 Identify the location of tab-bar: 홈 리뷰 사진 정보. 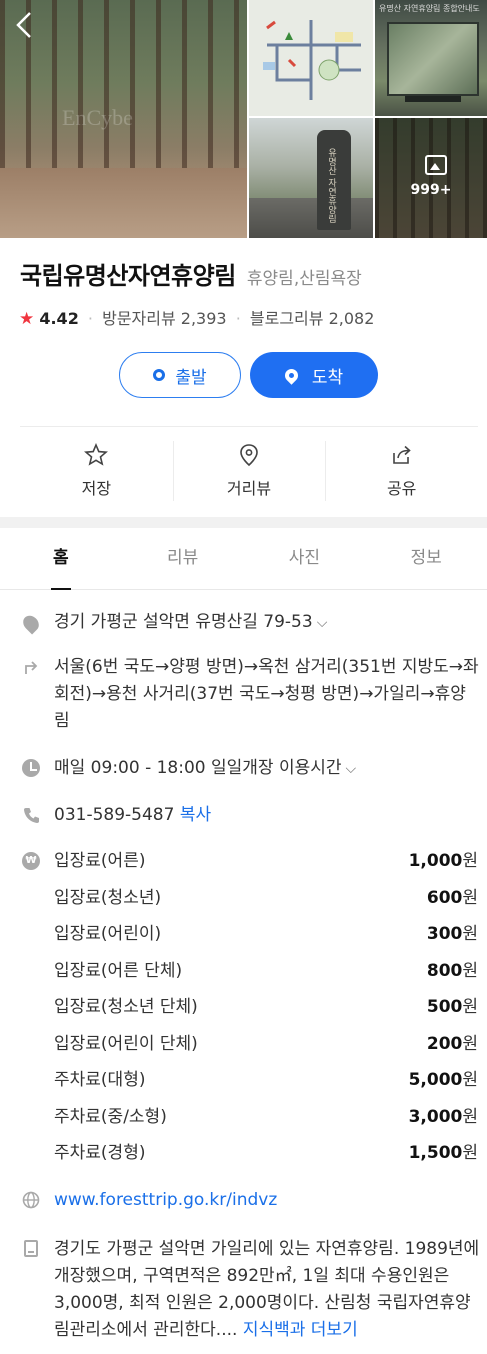
(243, 559).